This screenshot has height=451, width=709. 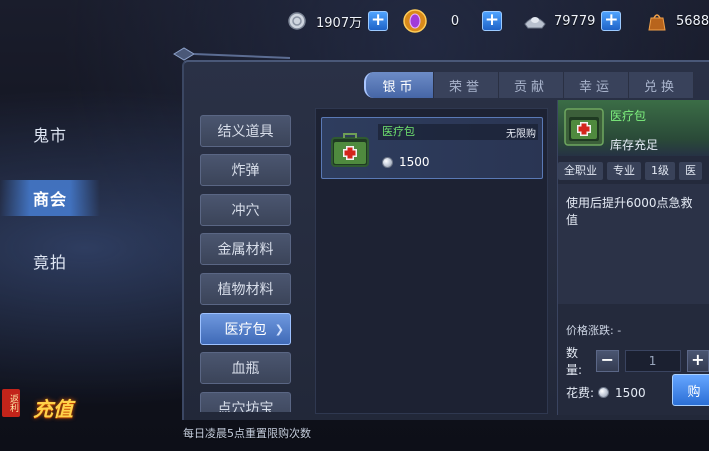 What do you see at coordinates (11, 403) in the screenshot?
I see `rebate-badge: 返利` at bounding box center [11, 403].